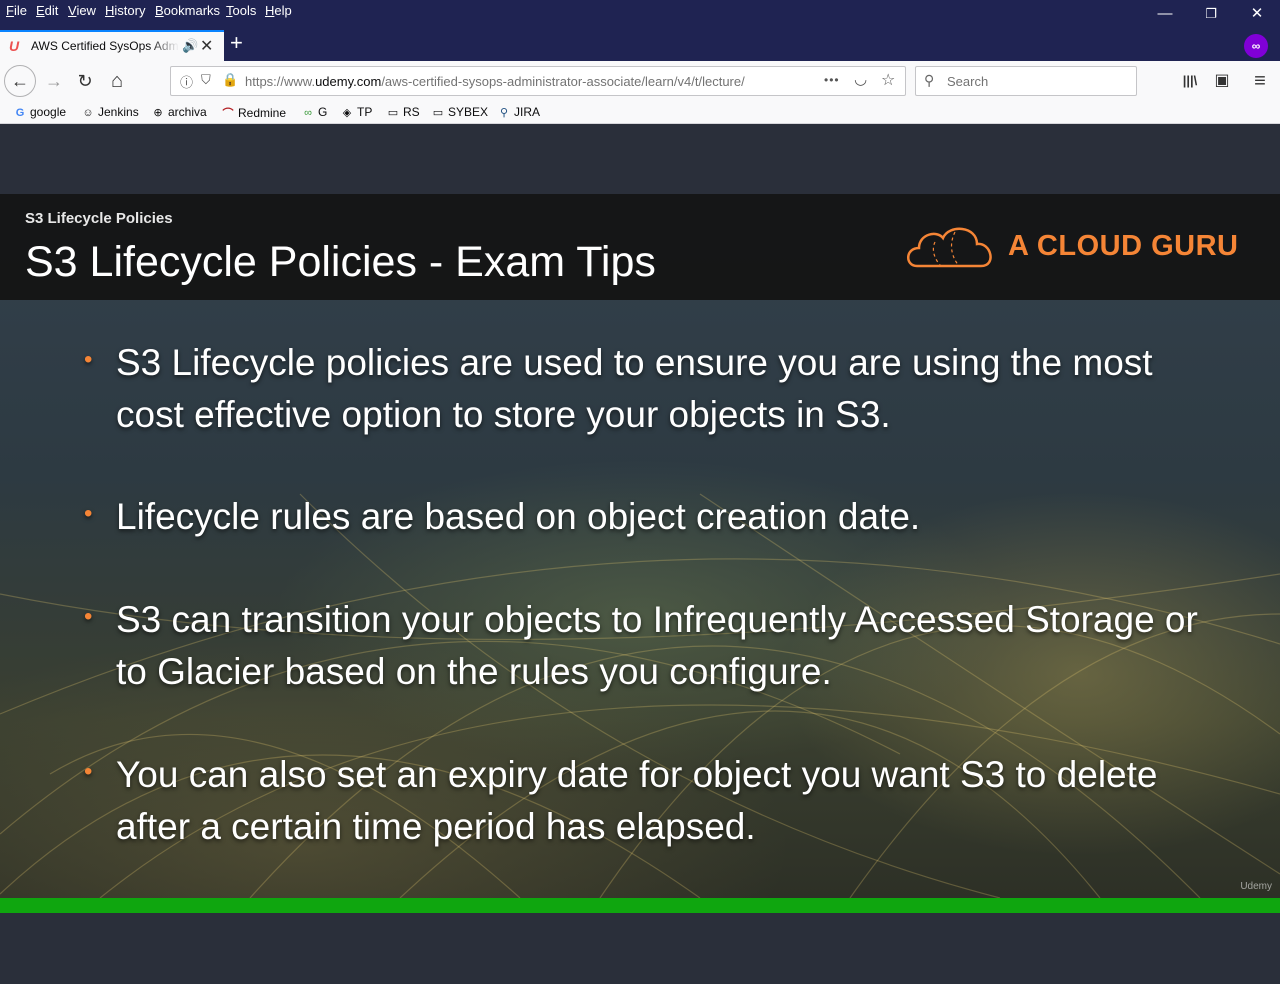 The height and width of the screenshot is (984, 1280). I want to click on search-placeholder: Search, so click(968, 81).